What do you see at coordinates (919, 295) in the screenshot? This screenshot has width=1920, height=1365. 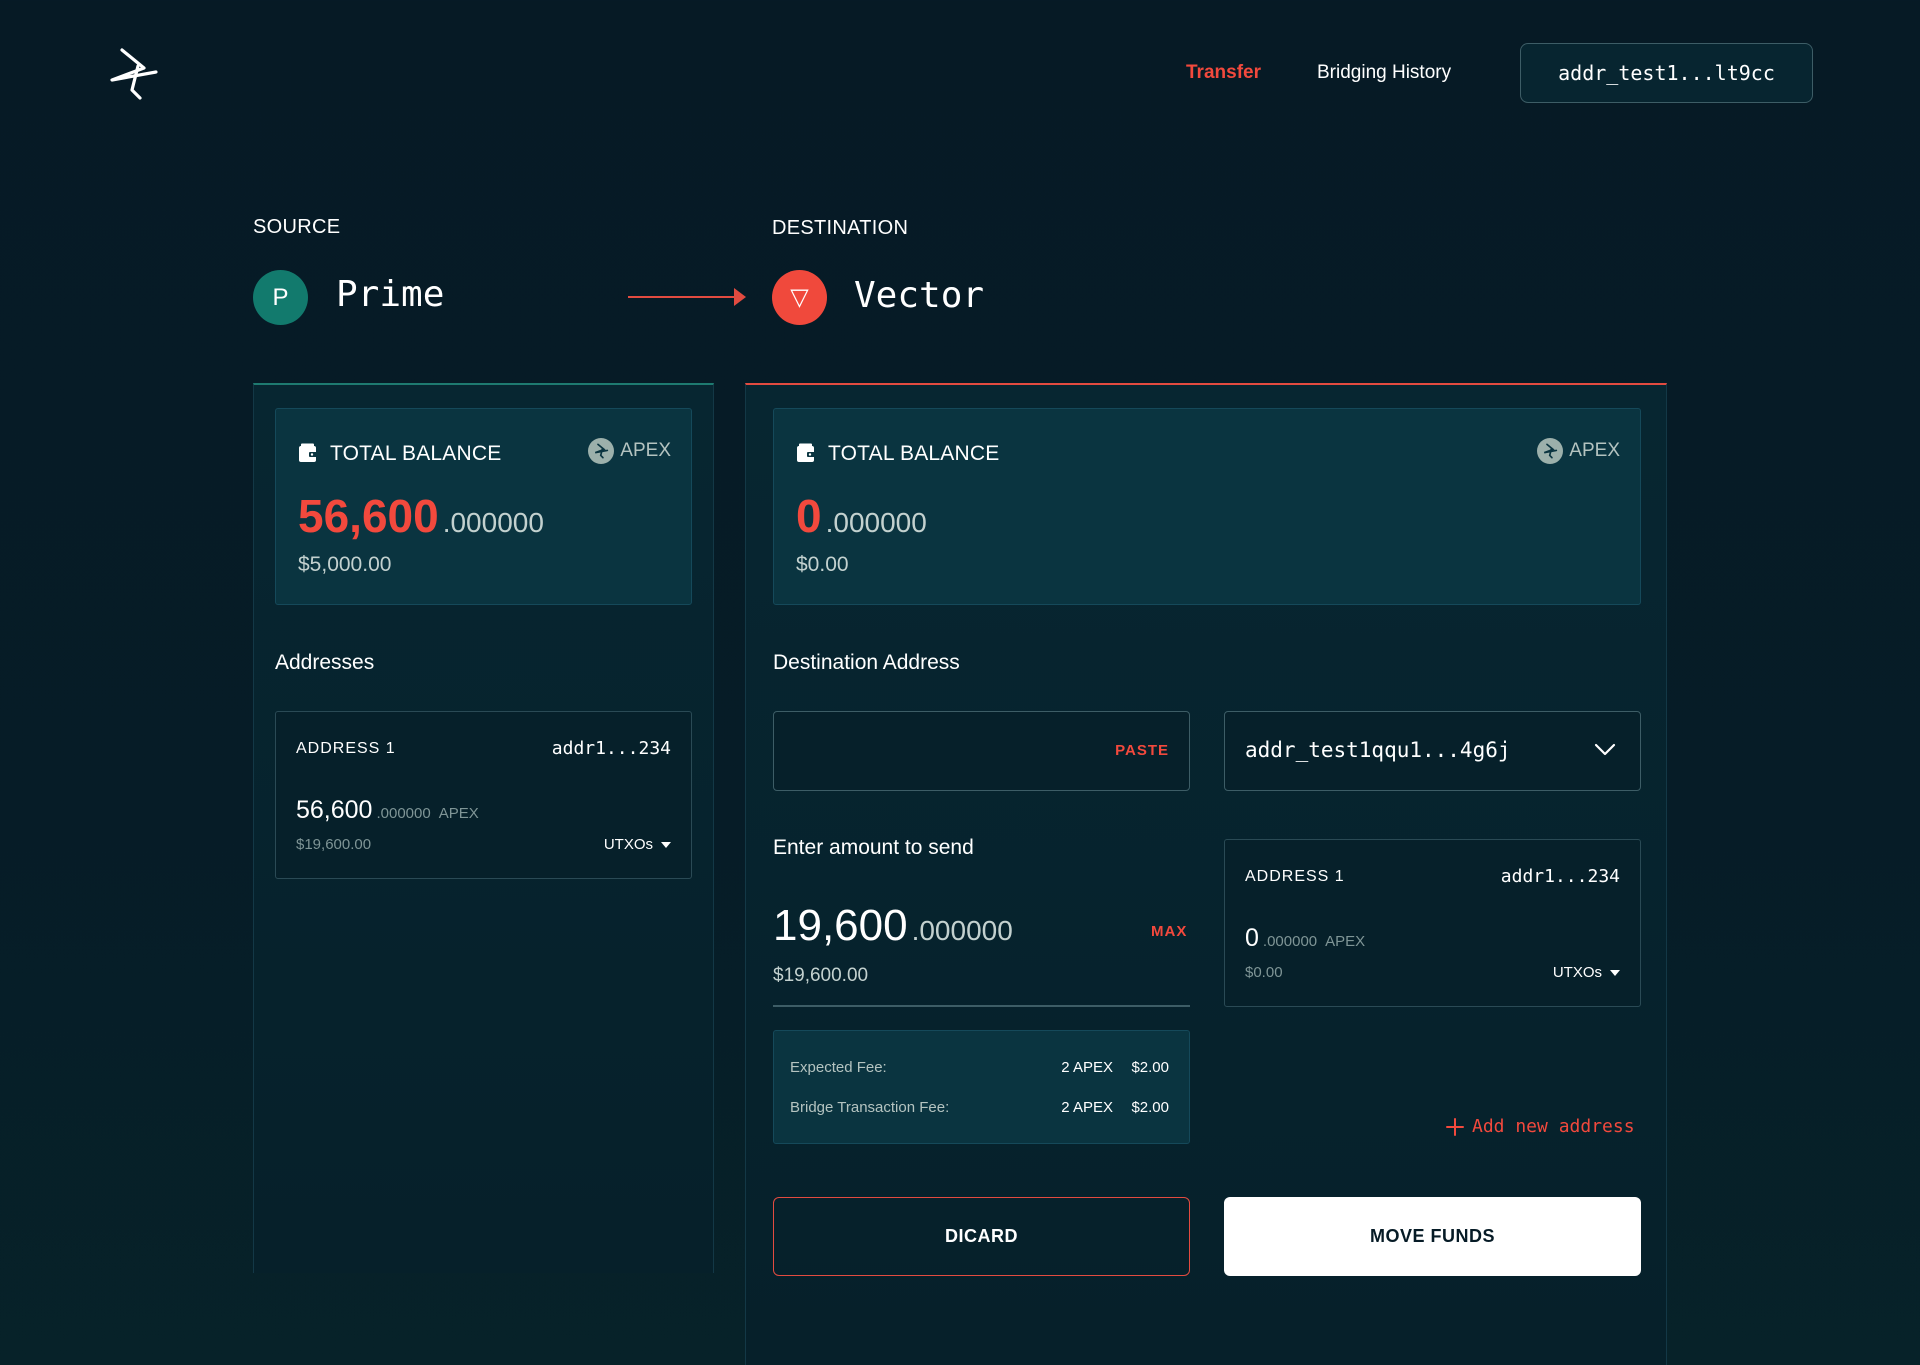 I see `destination-chain-name: Vector` at bounding box center [919, 295].